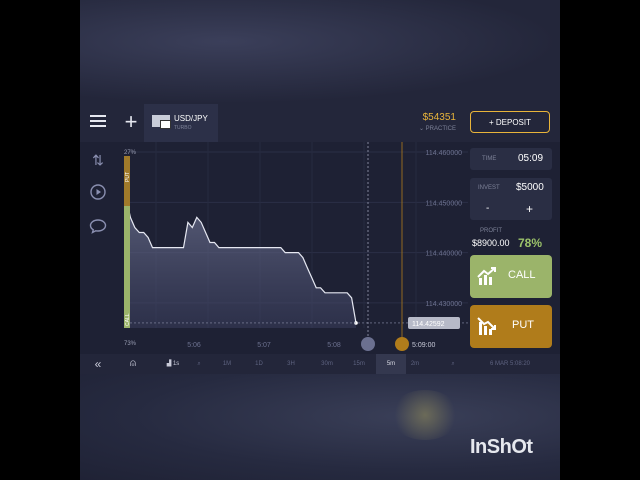  I want to click on account-mode: ⌄ PRACTICE, so click(433, 128).